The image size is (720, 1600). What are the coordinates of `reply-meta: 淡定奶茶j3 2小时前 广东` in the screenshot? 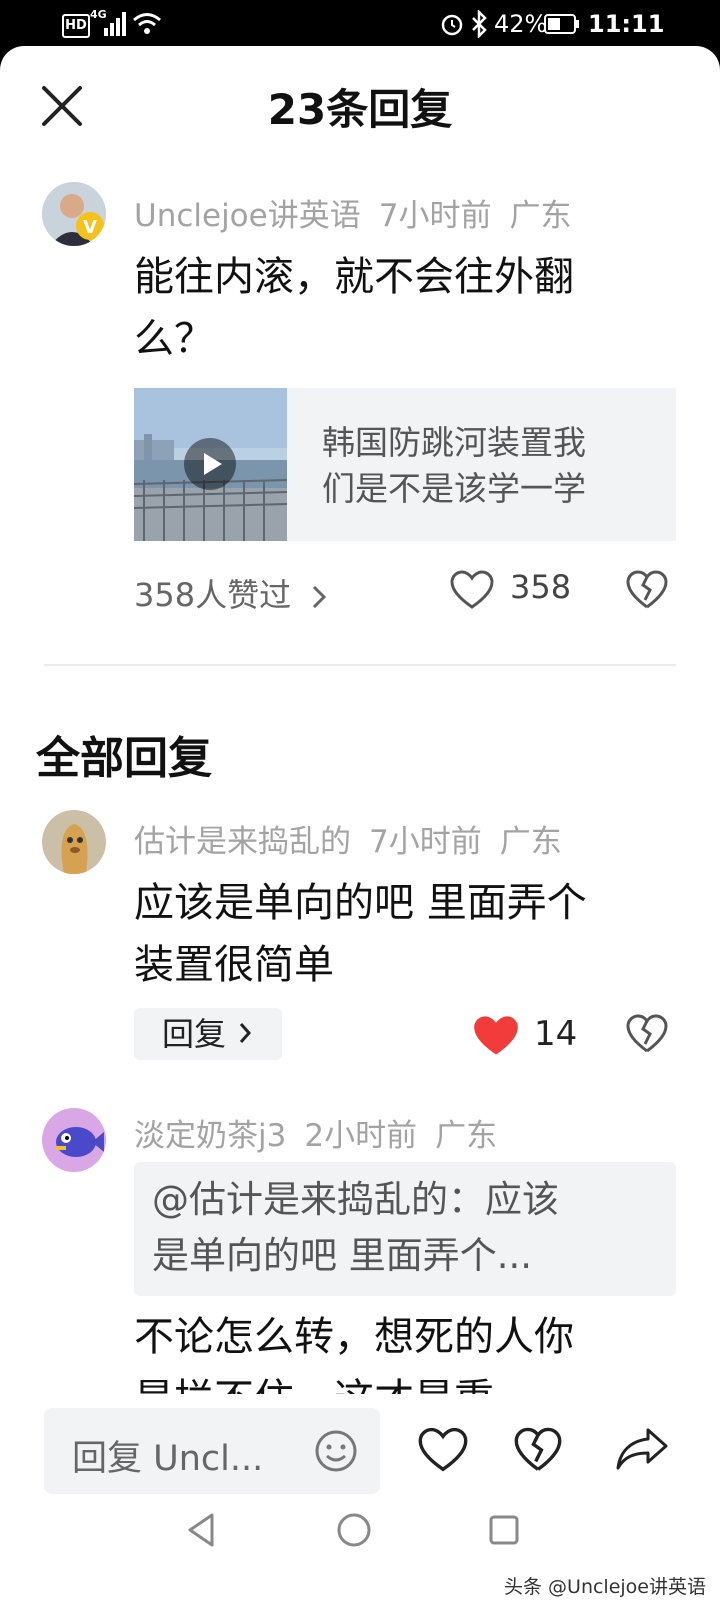 It's located at (324, 1132).